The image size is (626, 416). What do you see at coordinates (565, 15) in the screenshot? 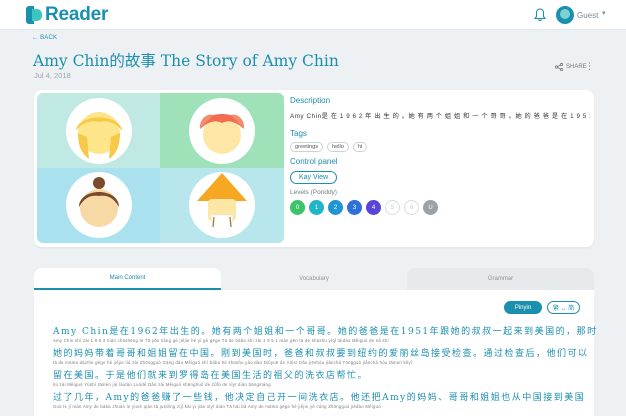
I see `user-avatar` at bounding box center [565, 15].